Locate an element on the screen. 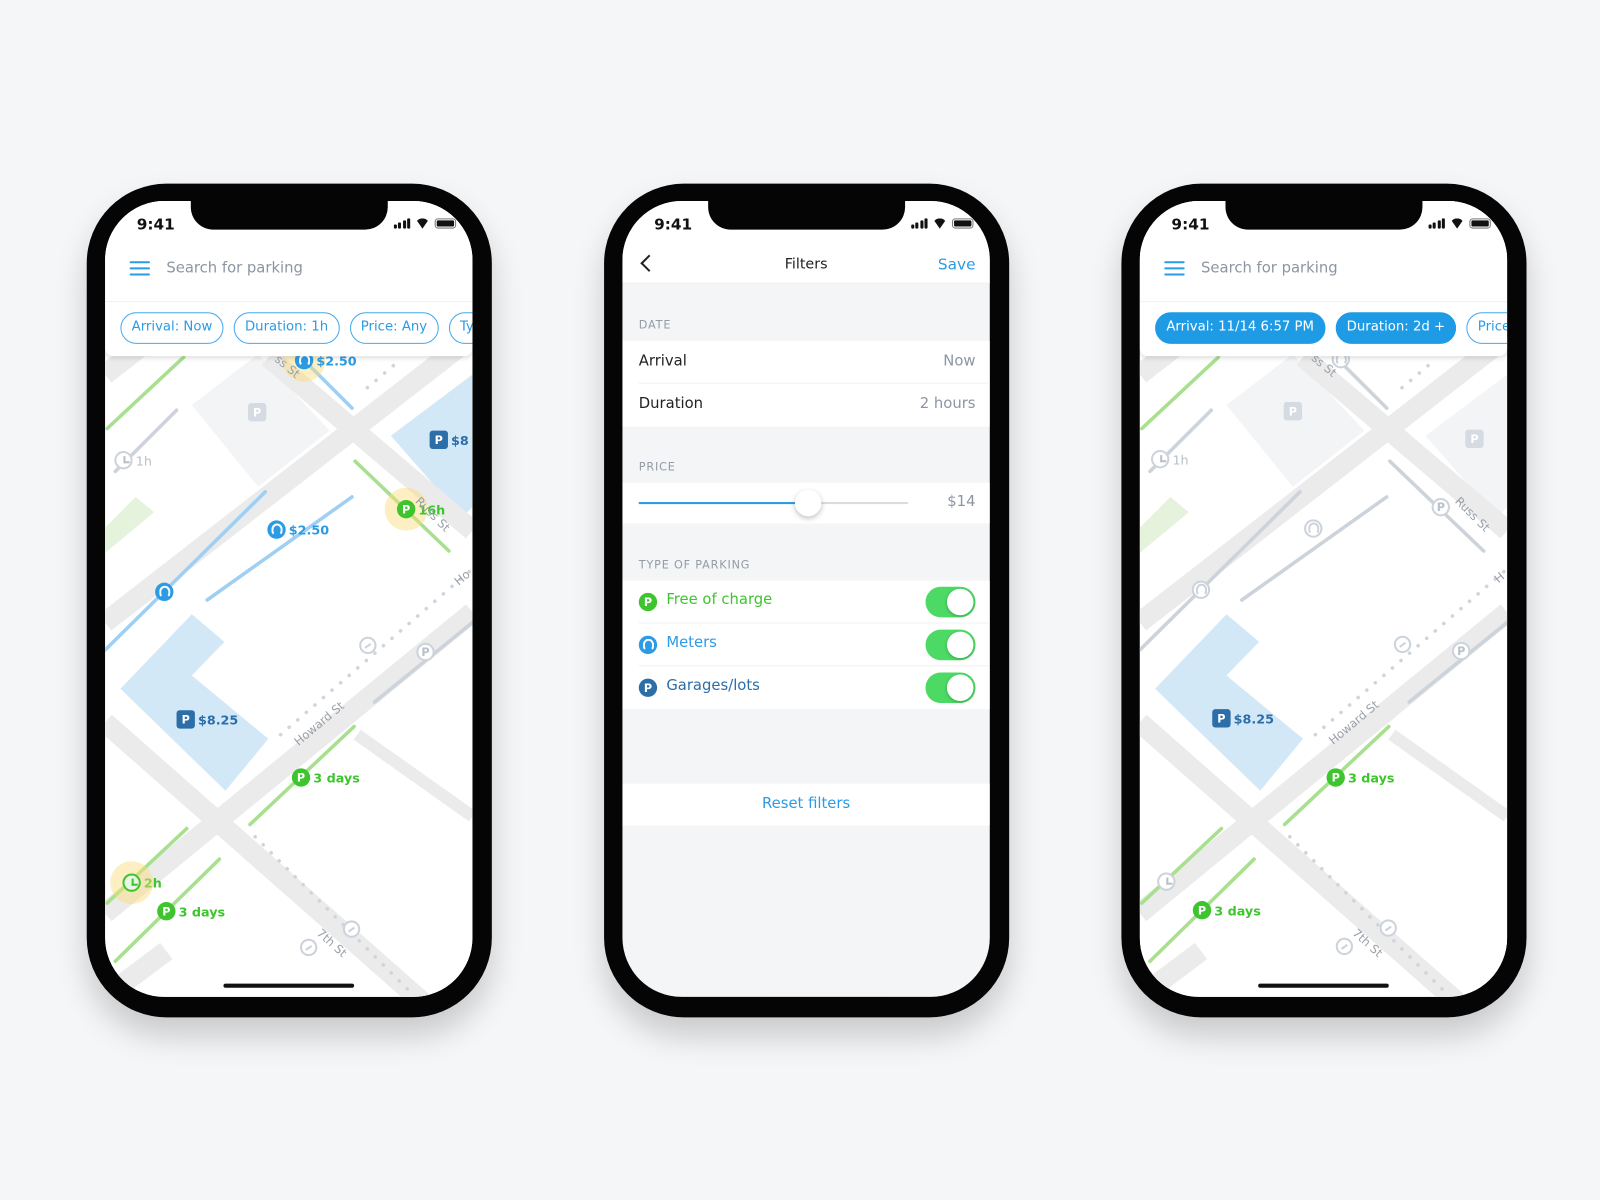 The height and width of the screenshot is (1200, 1600). duration-row: Duration 2 hours is located at coordinates (806, 405).